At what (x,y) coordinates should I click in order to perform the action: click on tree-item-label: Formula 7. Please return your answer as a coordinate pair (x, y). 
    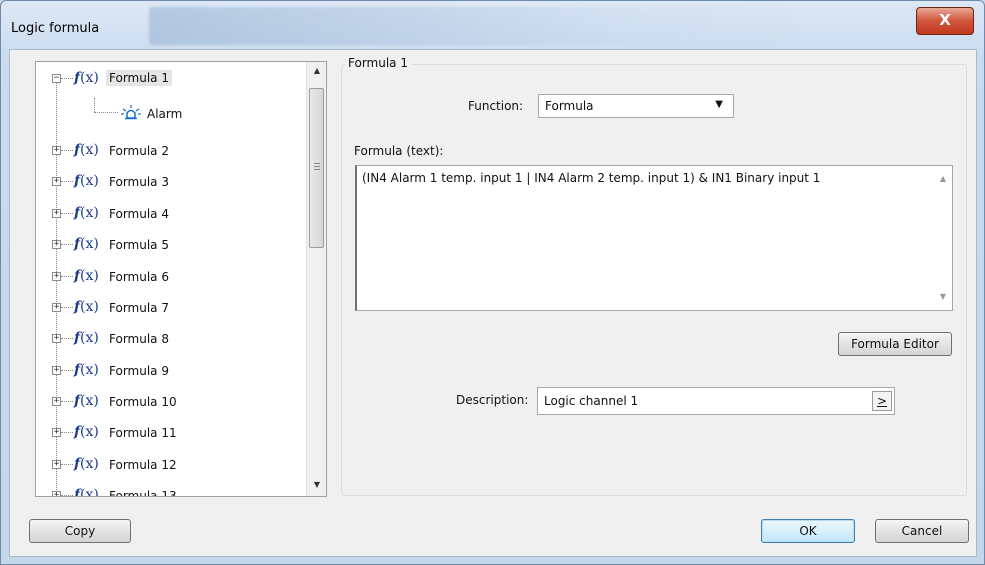
    Looking at the image, I should click on (139, 308).